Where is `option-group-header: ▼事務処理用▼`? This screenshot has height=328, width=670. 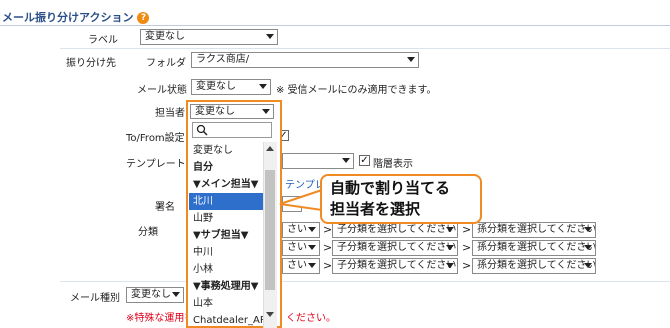
option-group-header: ▼事務処理用▼ is located at coordinates (226, 286).